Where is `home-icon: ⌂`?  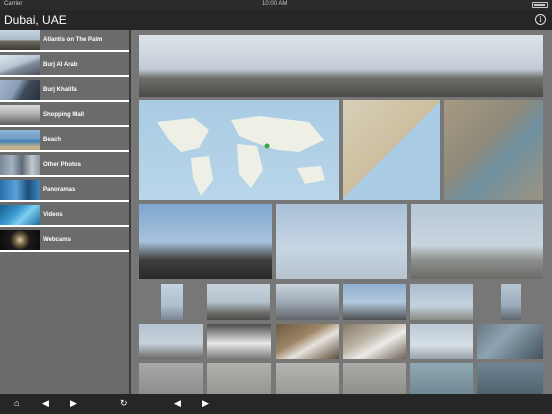
home-icon: ⌂ is located at coordinates (16, 403).